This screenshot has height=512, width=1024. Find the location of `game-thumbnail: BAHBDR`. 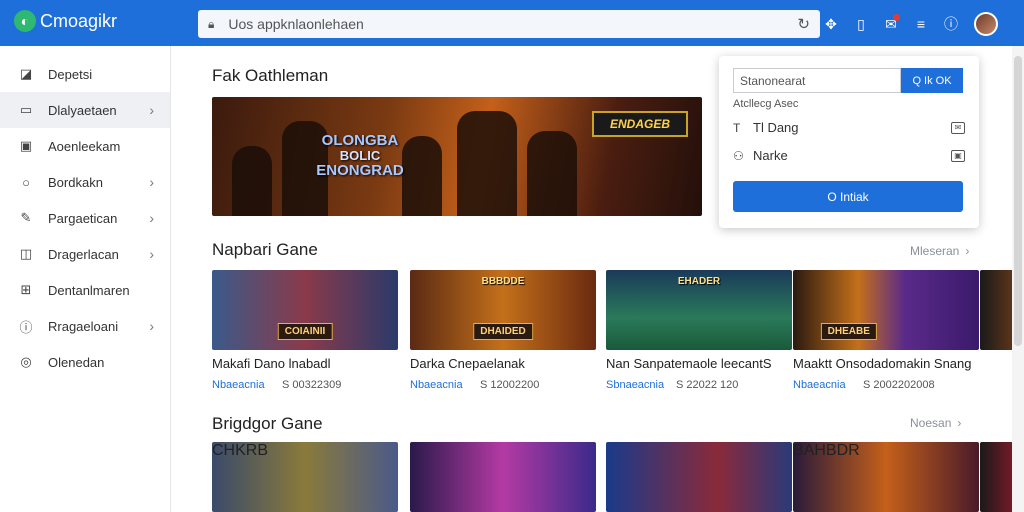

game-thumbnail: BAHBDR is located at coordinates (886, 477).